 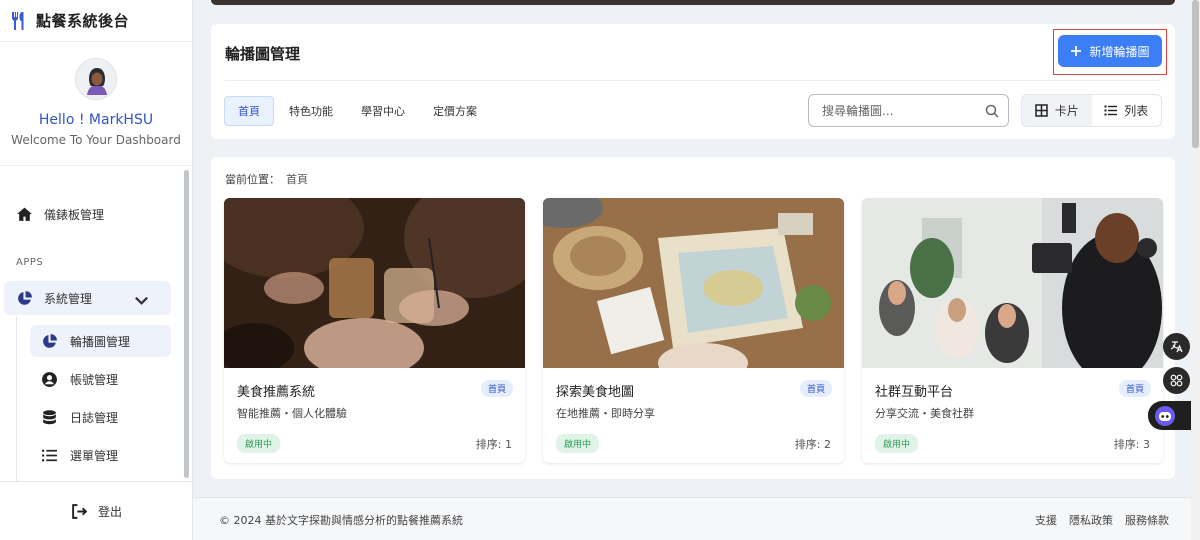 I want to click on footer: © 2024 基於文字探勘與情感分析的點餐推薦系統 支援 隱私政策 服務條款, so click(x=696, y=518).